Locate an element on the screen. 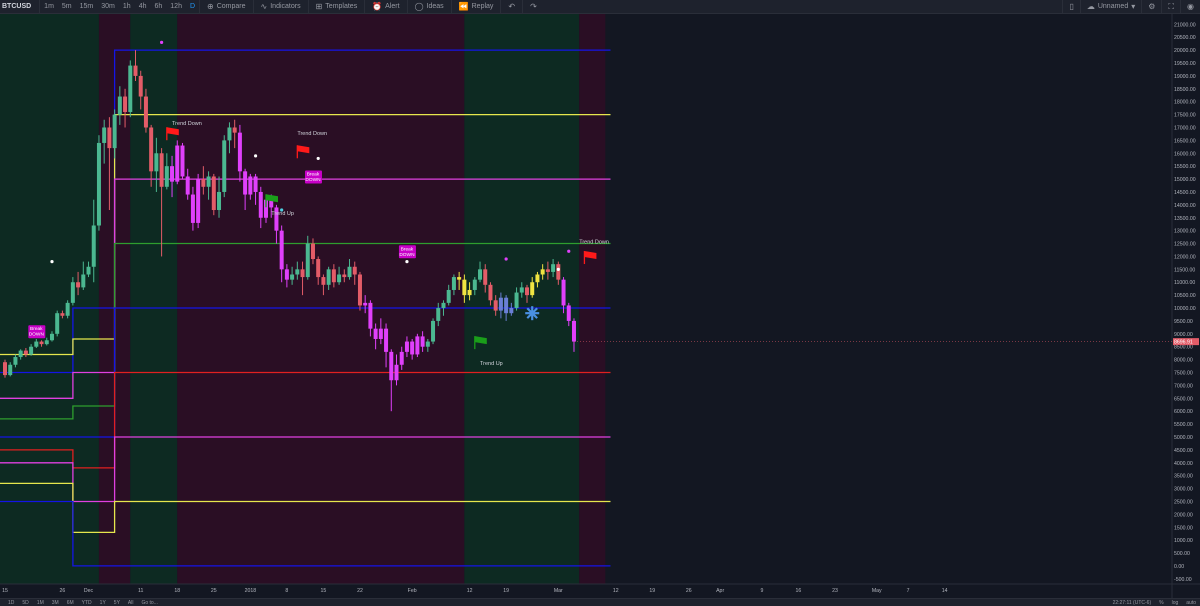 The height and width of the screenshot is (606, 1200). layout-grid-button: ▯ is located at coordinates (1070, 6).